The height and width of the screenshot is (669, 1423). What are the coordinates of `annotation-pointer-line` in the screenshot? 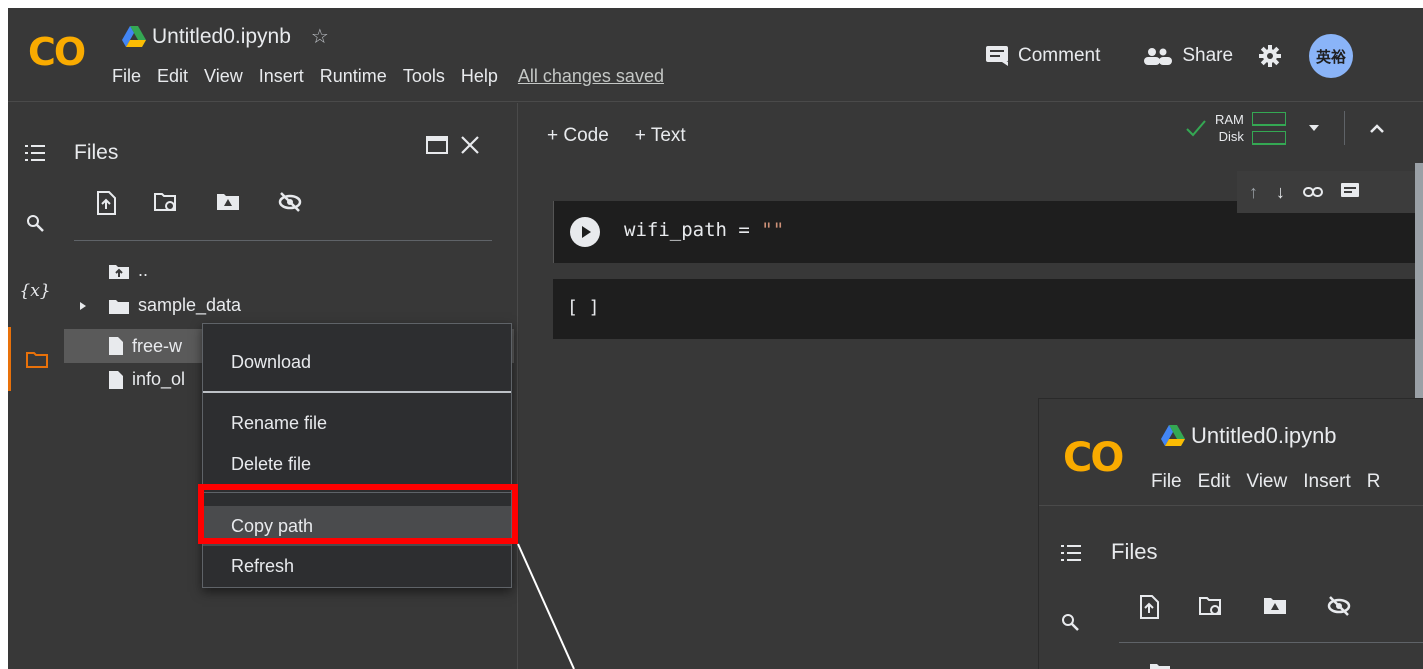 It's located at (546, 606).